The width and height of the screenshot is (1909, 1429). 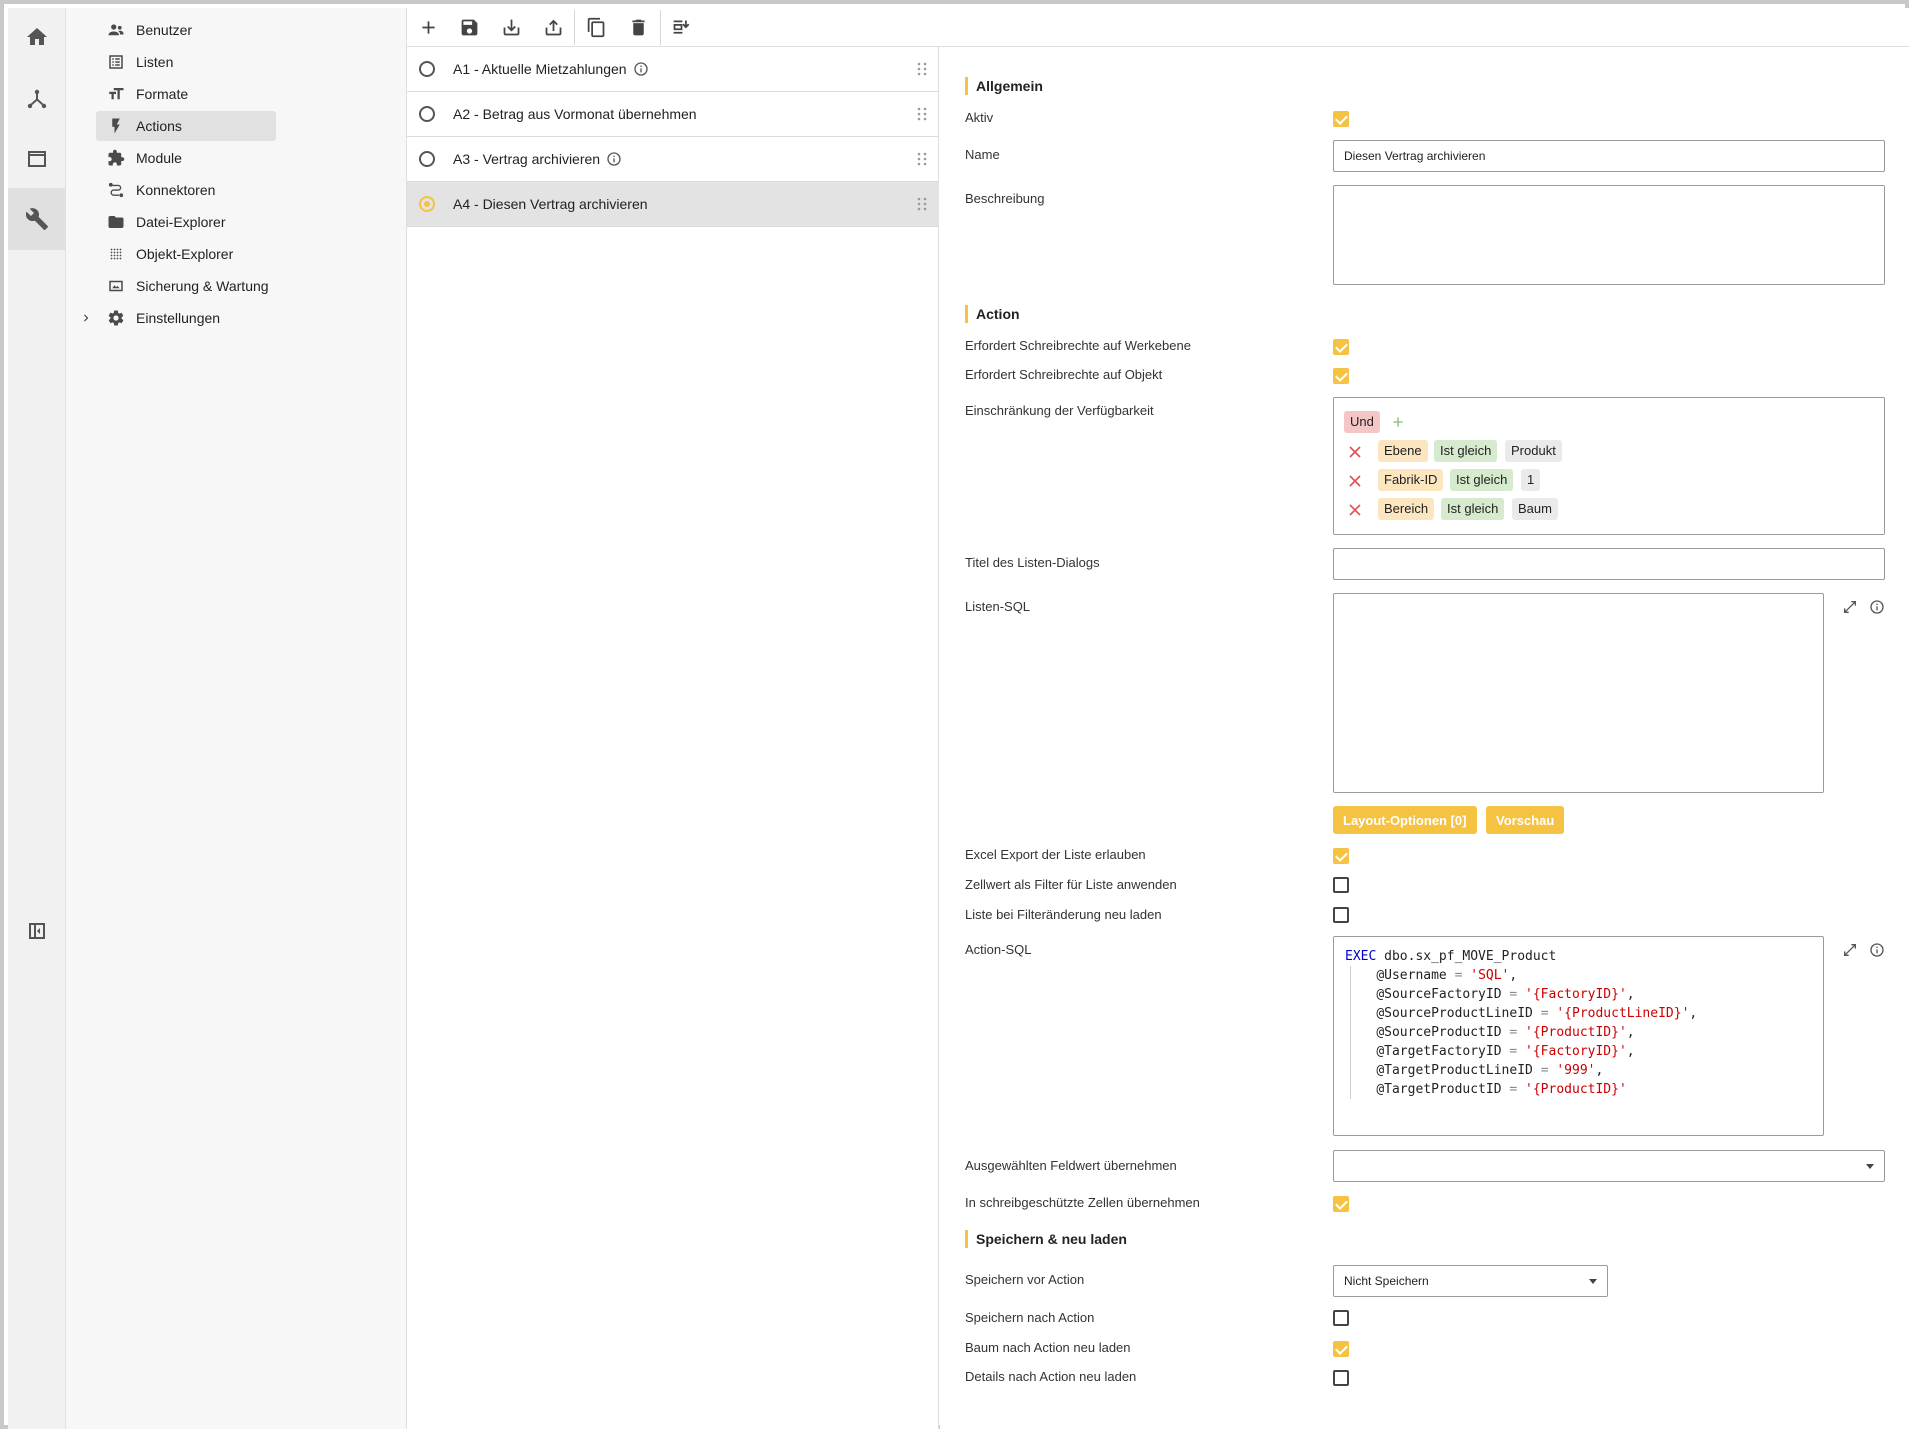 I want to click on preview-button: Vorschau, so click(x=1525, y=820).